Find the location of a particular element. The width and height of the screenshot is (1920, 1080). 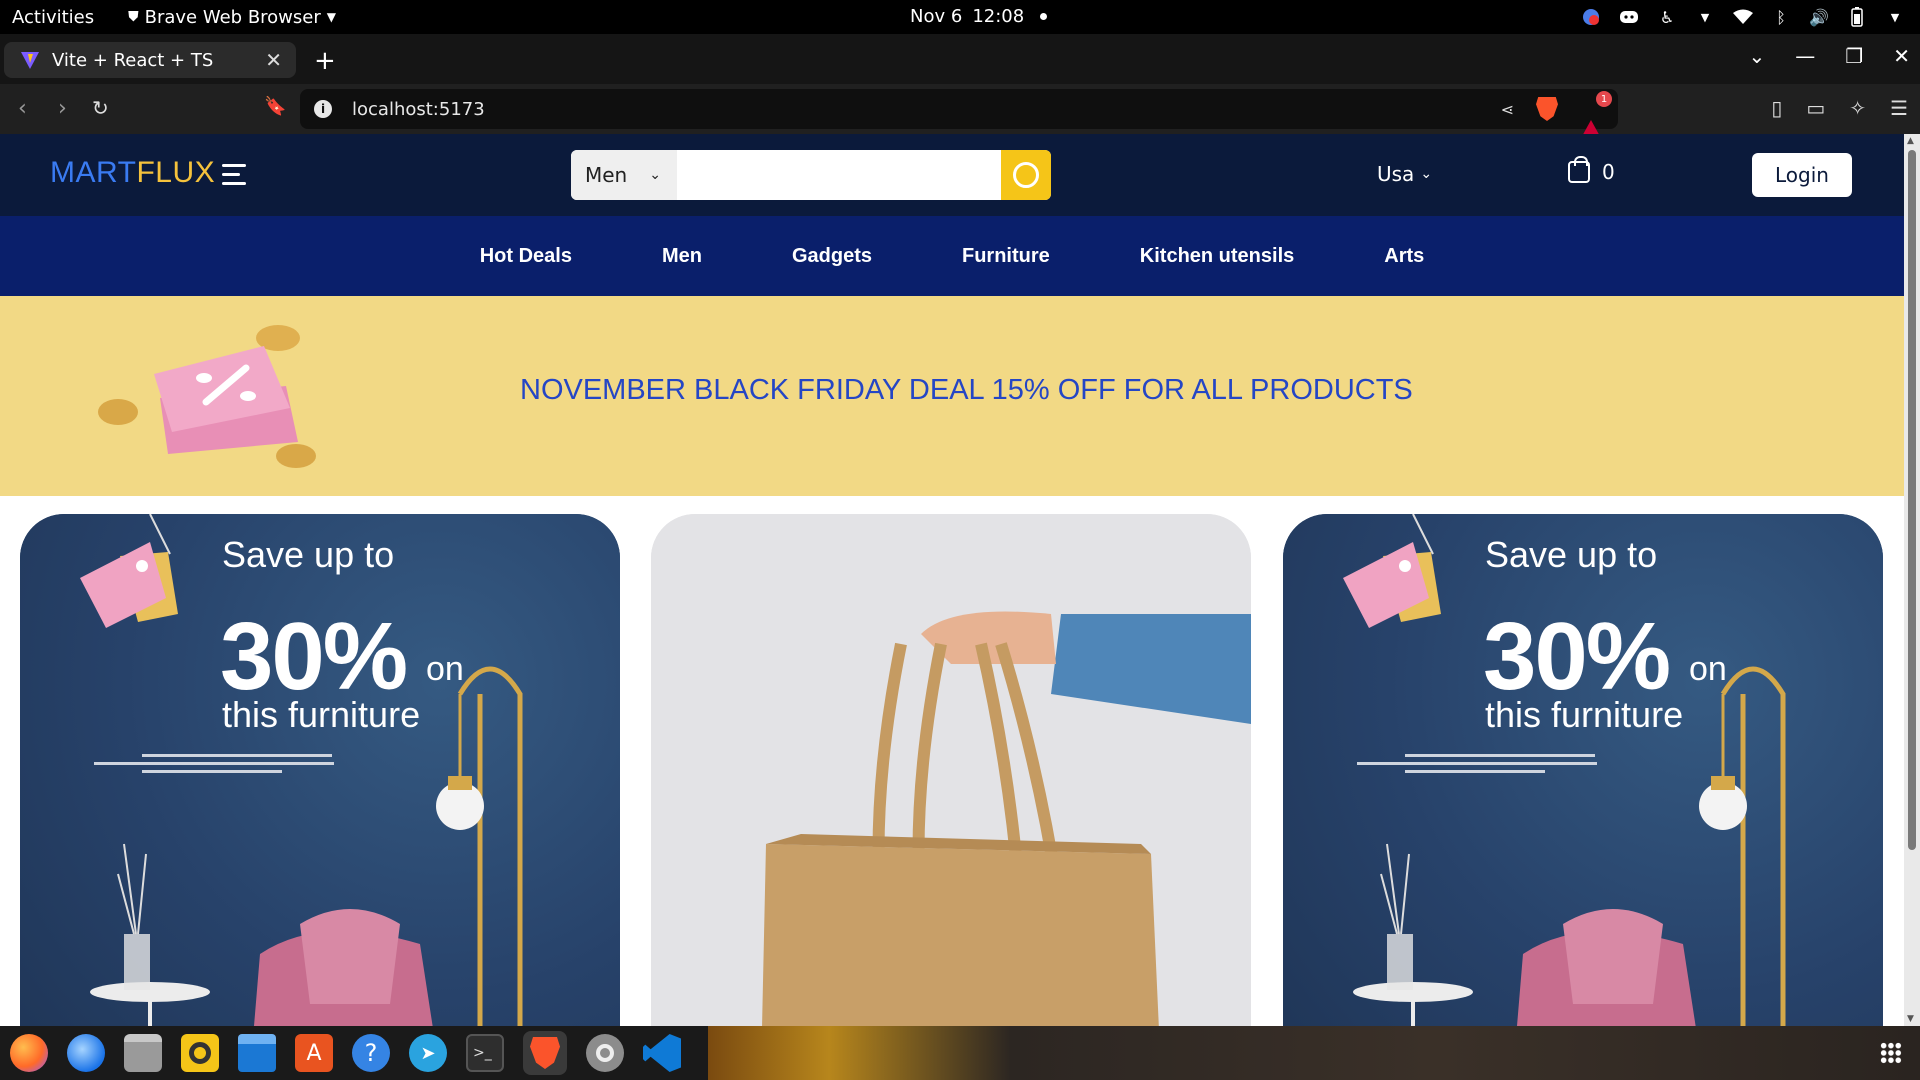

tab-search-icon: ⌄ is located at coordinates (1757, 56).